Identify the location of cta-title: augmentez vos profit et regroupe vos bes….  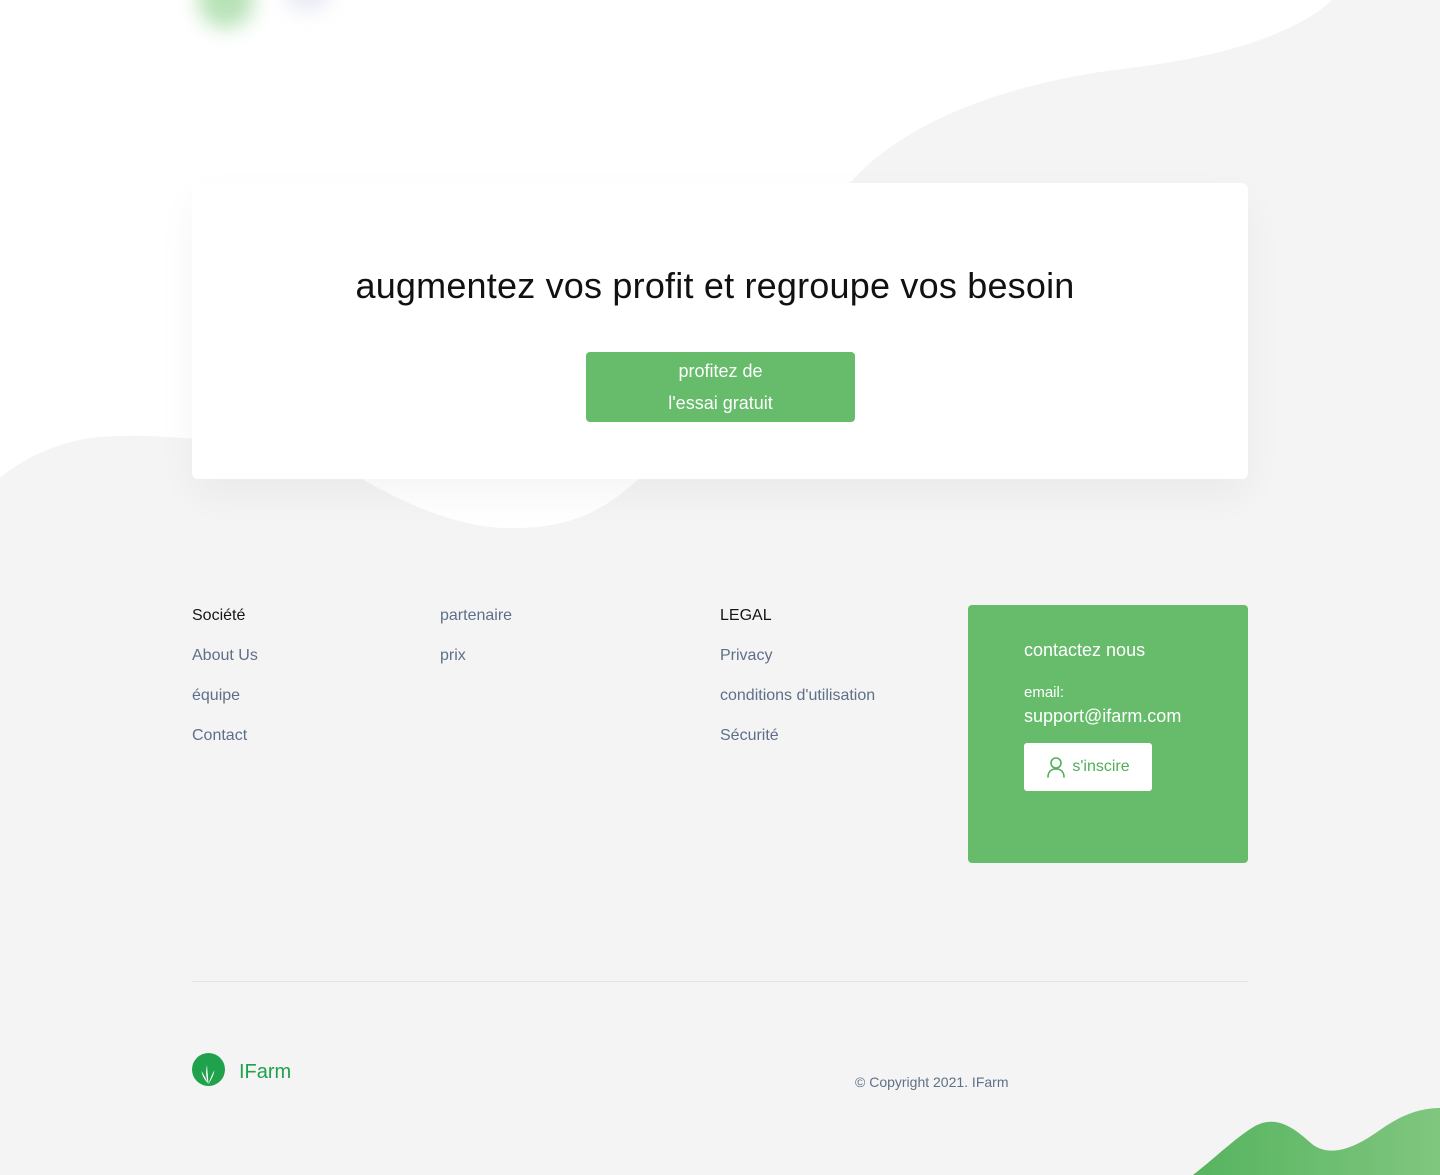
(715, 285).